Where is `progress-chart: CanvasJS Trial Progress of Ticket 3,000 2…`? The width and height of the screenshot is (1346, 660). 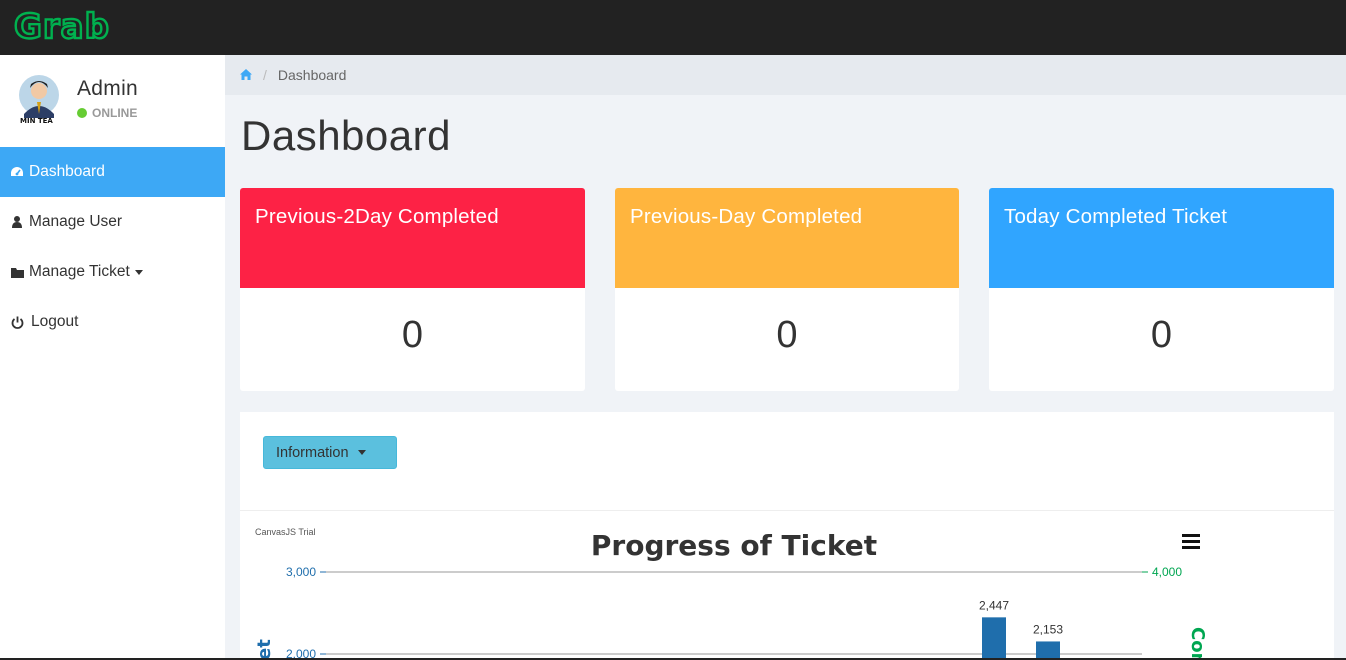 progress-chart: CanvasJS Trial Progress of Ticket 3,000 2… is located at coordinates (731, 593).